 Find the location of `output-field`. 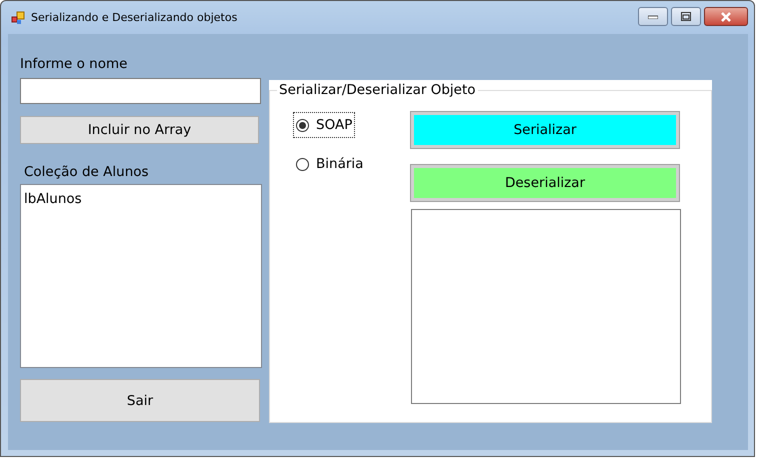

output-field is located at coordinates (546, 306).